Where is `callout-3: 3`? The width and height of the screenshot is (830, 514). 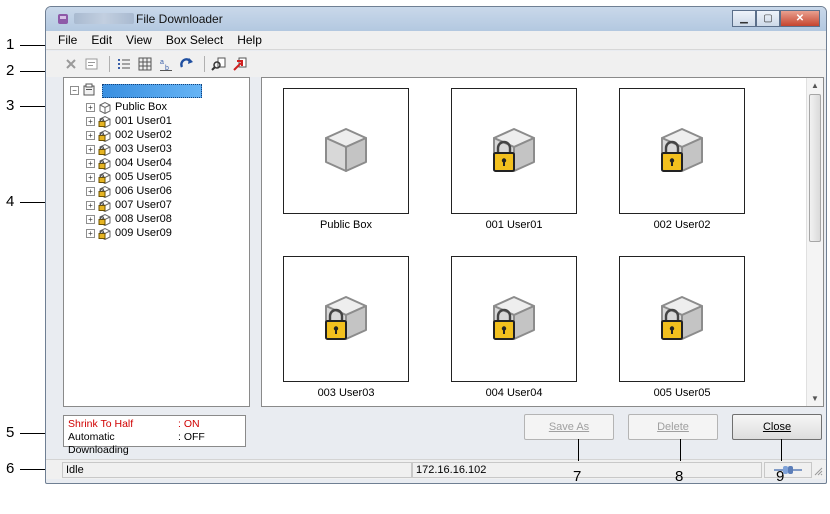
callout-3: 3 is located at coordinates (10, 105).